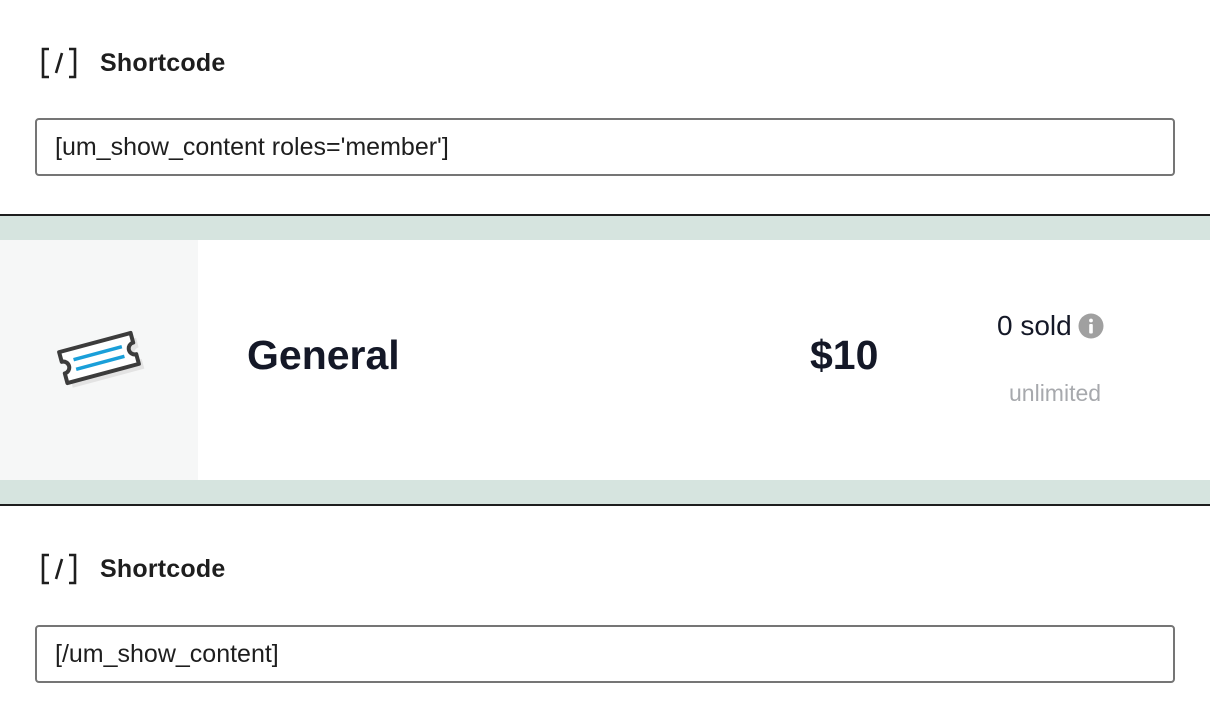  I want to click on info-icon, so click(1091, 326).